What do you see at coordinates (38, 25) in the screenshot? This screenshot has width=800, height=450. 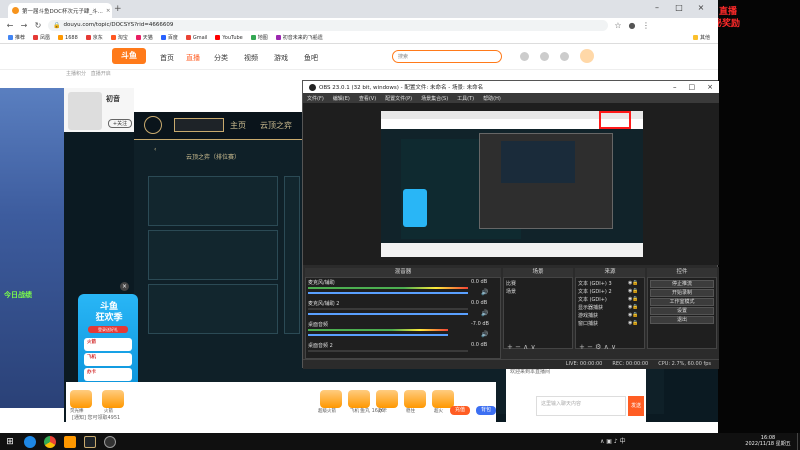 I see `reload-icon: ↻` at bounding box center [38, 25].